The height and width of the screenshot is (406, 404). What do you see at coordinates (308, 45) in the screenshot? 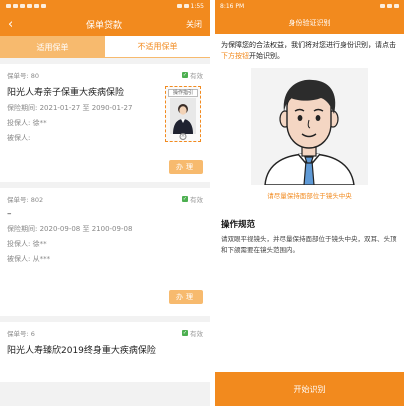
I see `intro-main: 为保障您的合法权益，我们将对您进行身份识别，请点击` at bounding box center [308, 45].